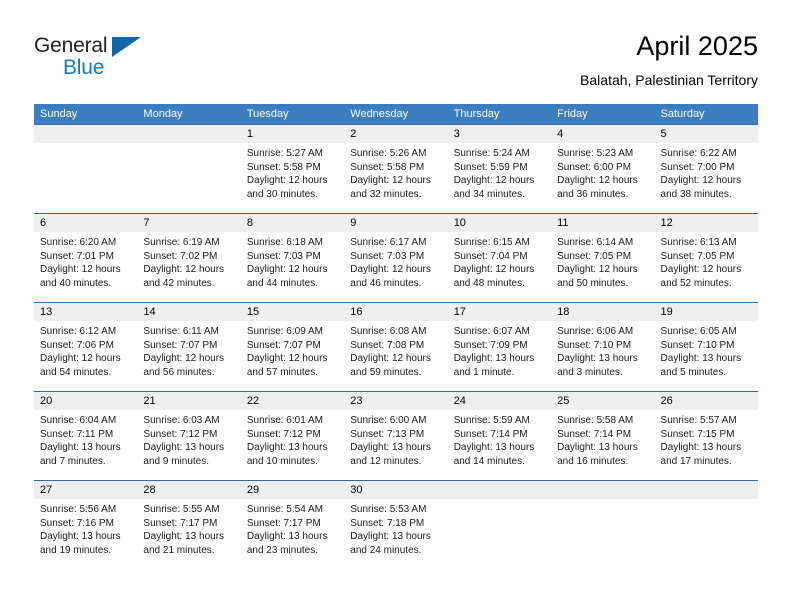 This screenshot has height=612, width=792. What do you see at coordinates (387, 345) in the screenshot?
I see `sunset-text: Sunset: 7:08 PM` at bounding box center [387, 345].